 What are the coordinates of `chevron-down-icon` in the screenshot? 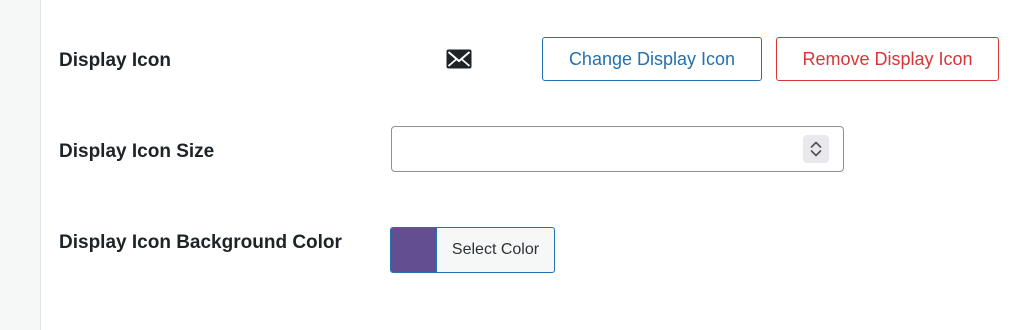 It's located at (816, 153).